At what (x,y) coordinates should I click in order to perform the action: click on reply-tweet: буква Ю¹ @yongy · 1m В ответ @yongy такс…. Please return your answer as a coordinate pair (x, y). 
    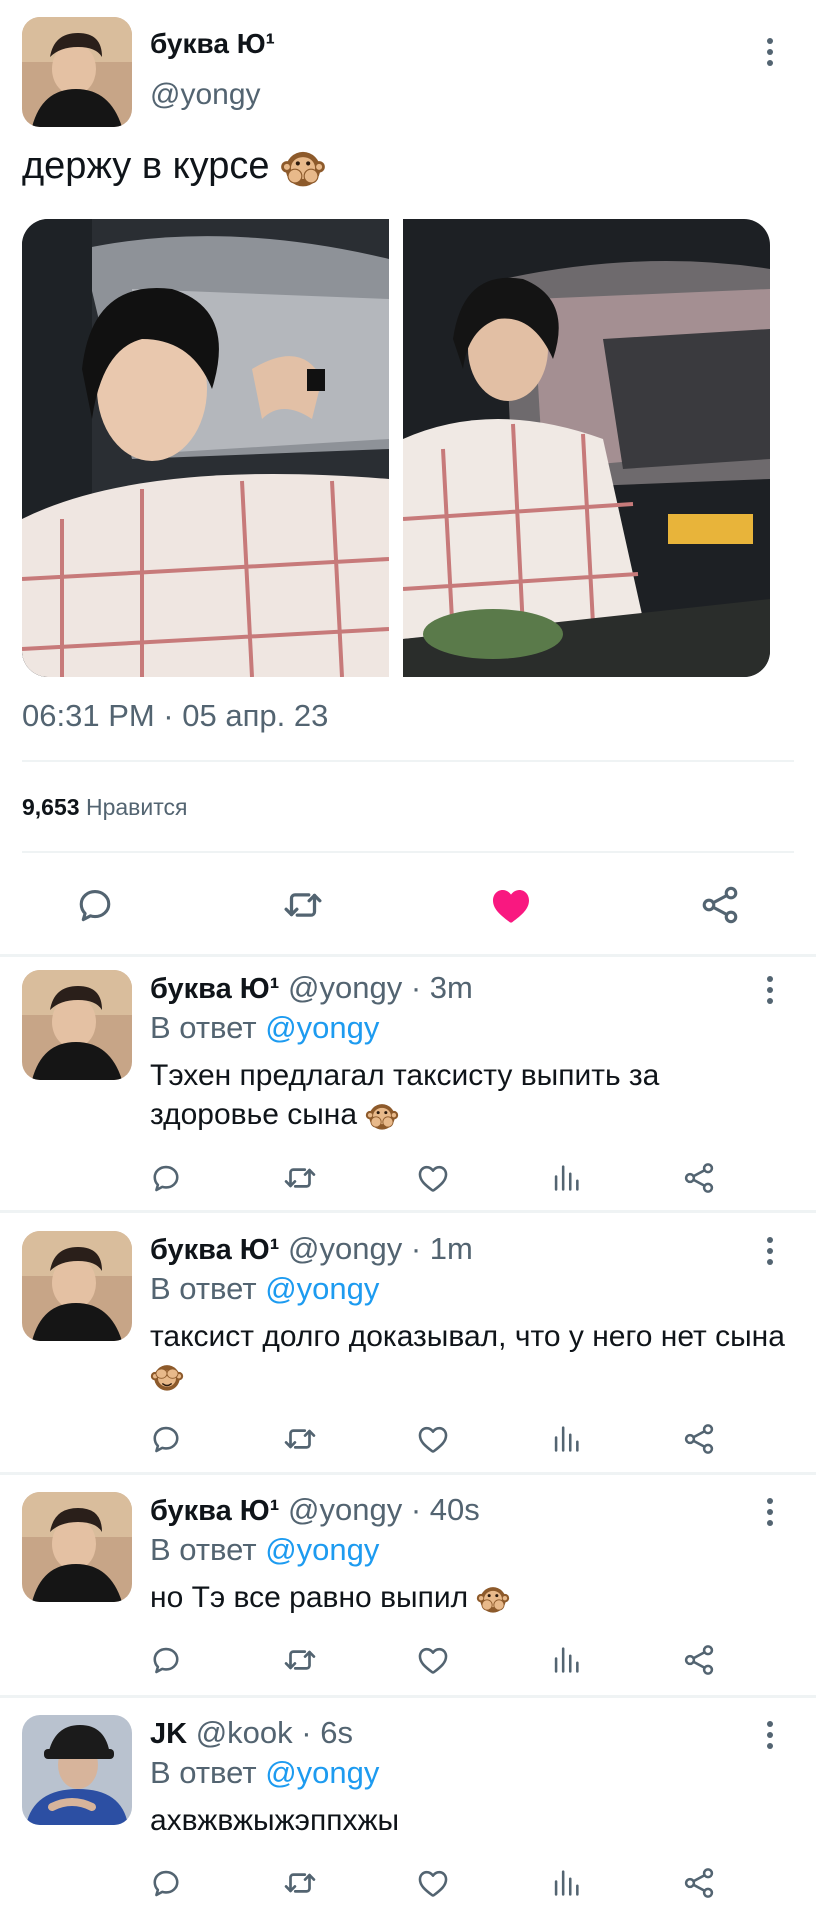
    Looking at the image, I should click on (408, 1345).